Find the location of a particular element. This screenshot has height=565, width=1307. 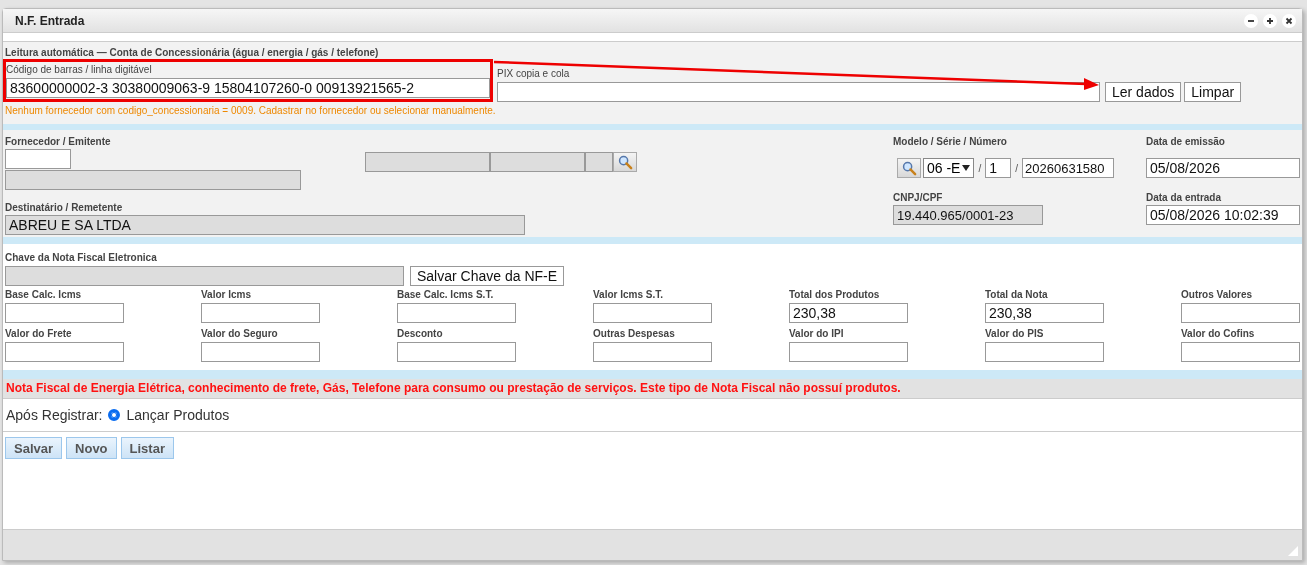

resize-grip-icon is located at coordinates (1293, 551).